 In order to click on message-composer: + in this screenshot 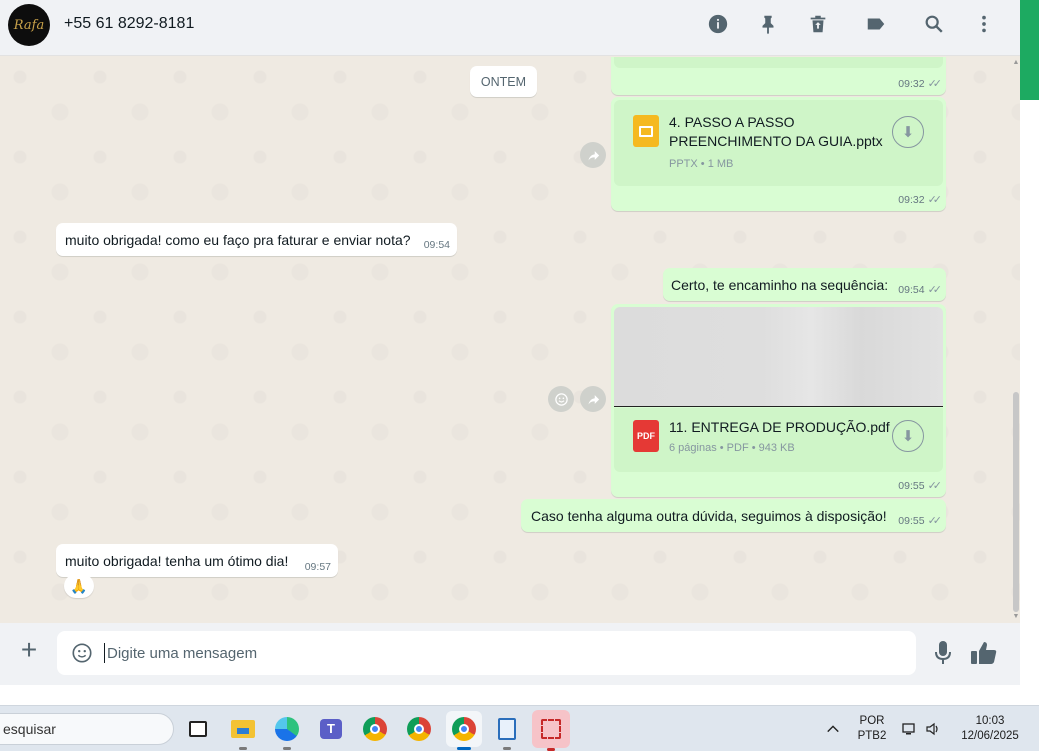, I will do `click(510, 654)`.